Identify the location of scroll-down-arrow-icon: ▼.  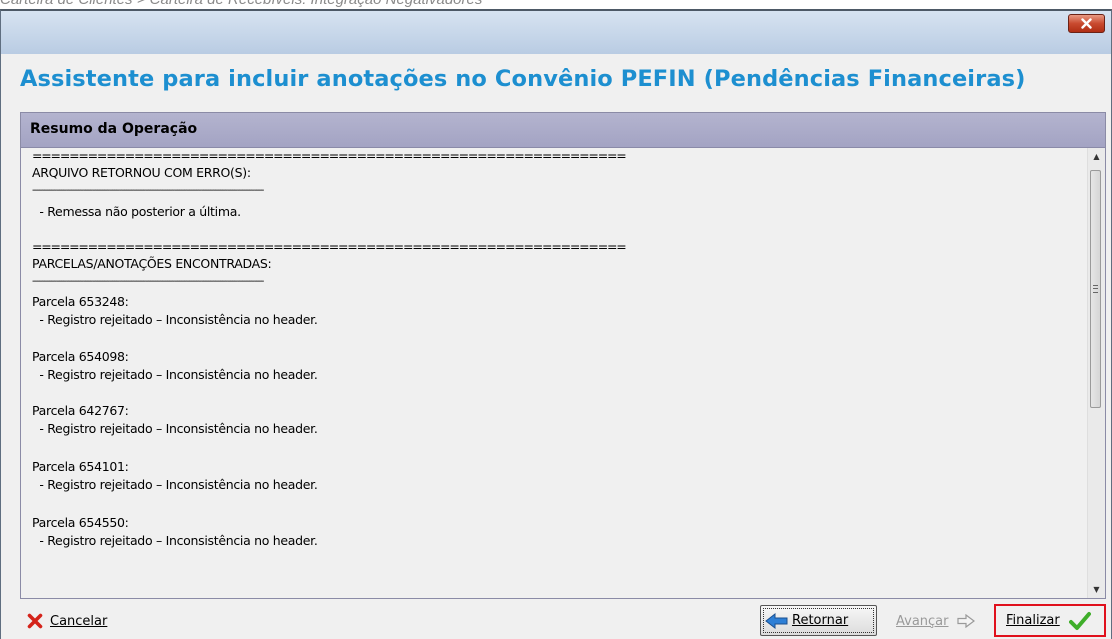
(1096, 589).